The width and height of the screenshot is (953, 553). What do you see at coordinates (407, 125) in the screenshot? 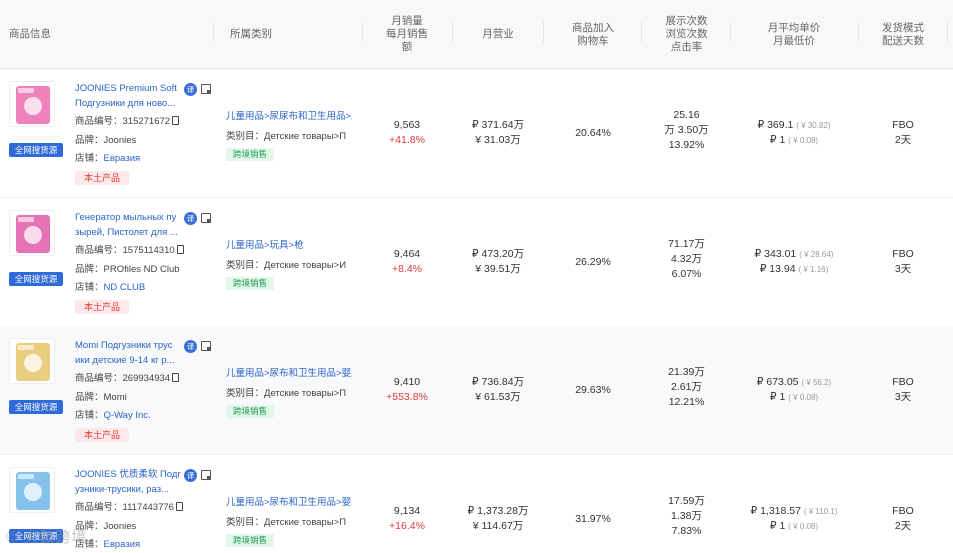
I see `monthly-sales-value: 9,563` at bounding box center [407, 125].